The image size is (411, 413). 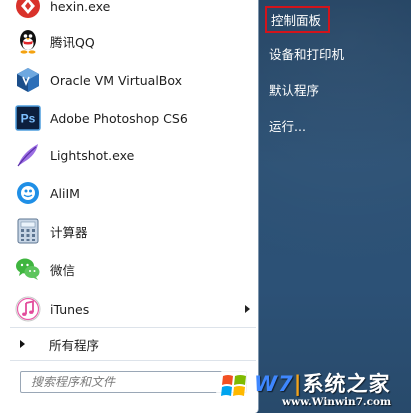 I want to click on default-programs-label: 默认程序, so click(x=294, y=90).